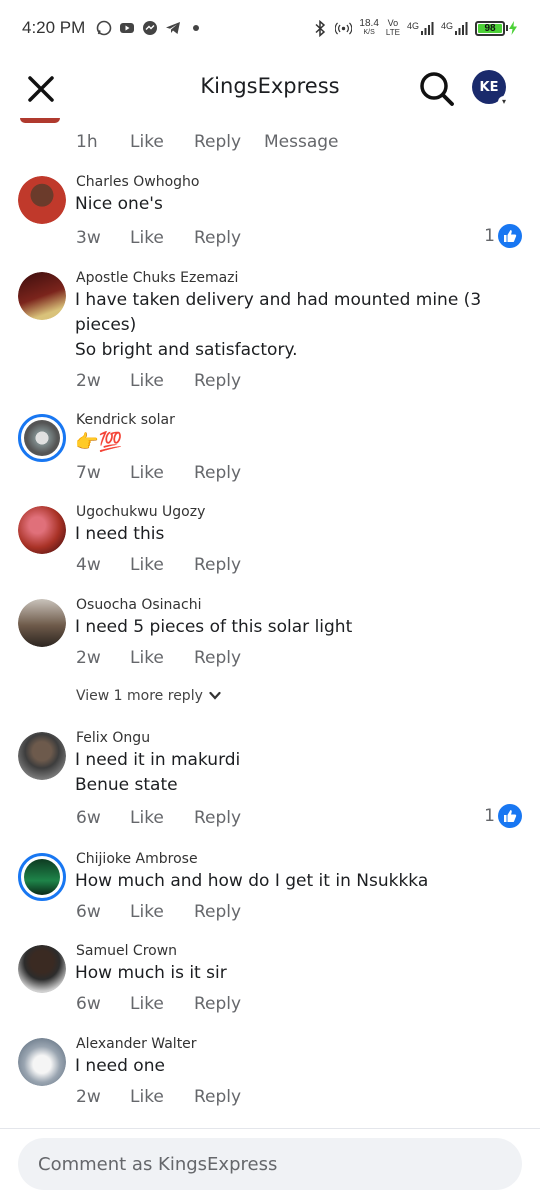 The width and height of the screenshot is (540, 1200). I want to click on profile-switcher: KE ▾, so click(492, 90).